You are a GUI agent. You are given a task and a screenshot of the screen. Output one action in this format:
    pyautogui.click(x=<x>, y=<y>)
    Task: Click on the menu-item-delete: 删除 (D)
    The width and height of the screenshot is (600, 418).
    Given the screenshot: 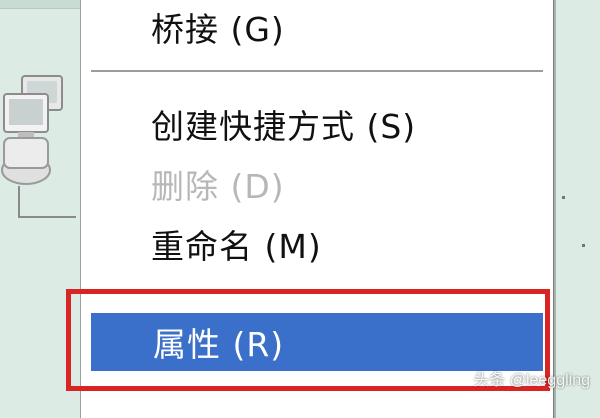 What is the action you would take?
    pyautogui.click(x=317, y=184)
    